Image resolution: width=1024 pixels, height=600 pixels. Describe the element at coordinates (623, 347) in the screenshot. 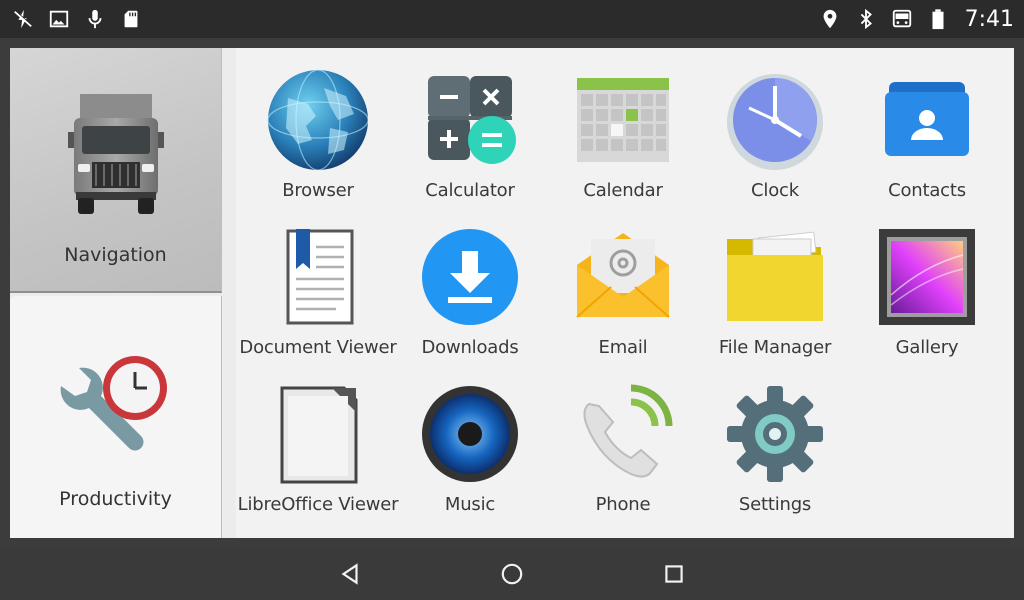

I see `app-label: Email` at that location.